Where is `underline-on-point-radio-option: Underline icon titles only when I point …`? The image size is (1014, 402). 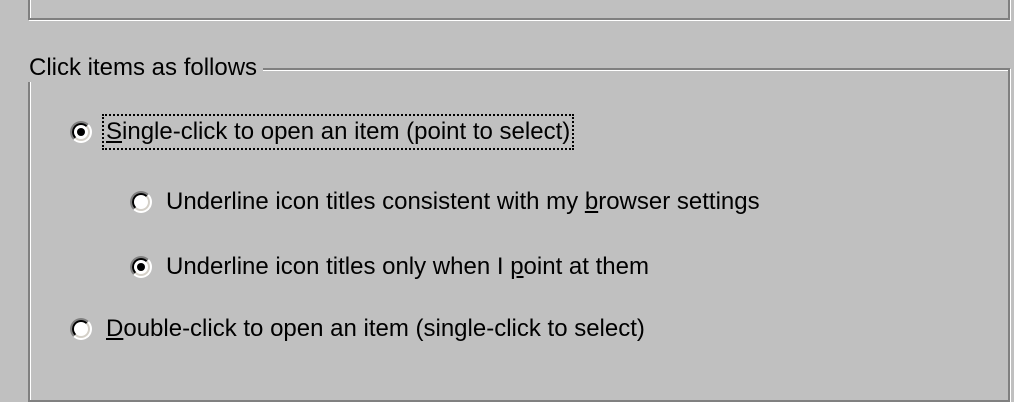 underline-on-point-radio-option: Underline icon titles only when I point … is located at coordinates (389, 267).